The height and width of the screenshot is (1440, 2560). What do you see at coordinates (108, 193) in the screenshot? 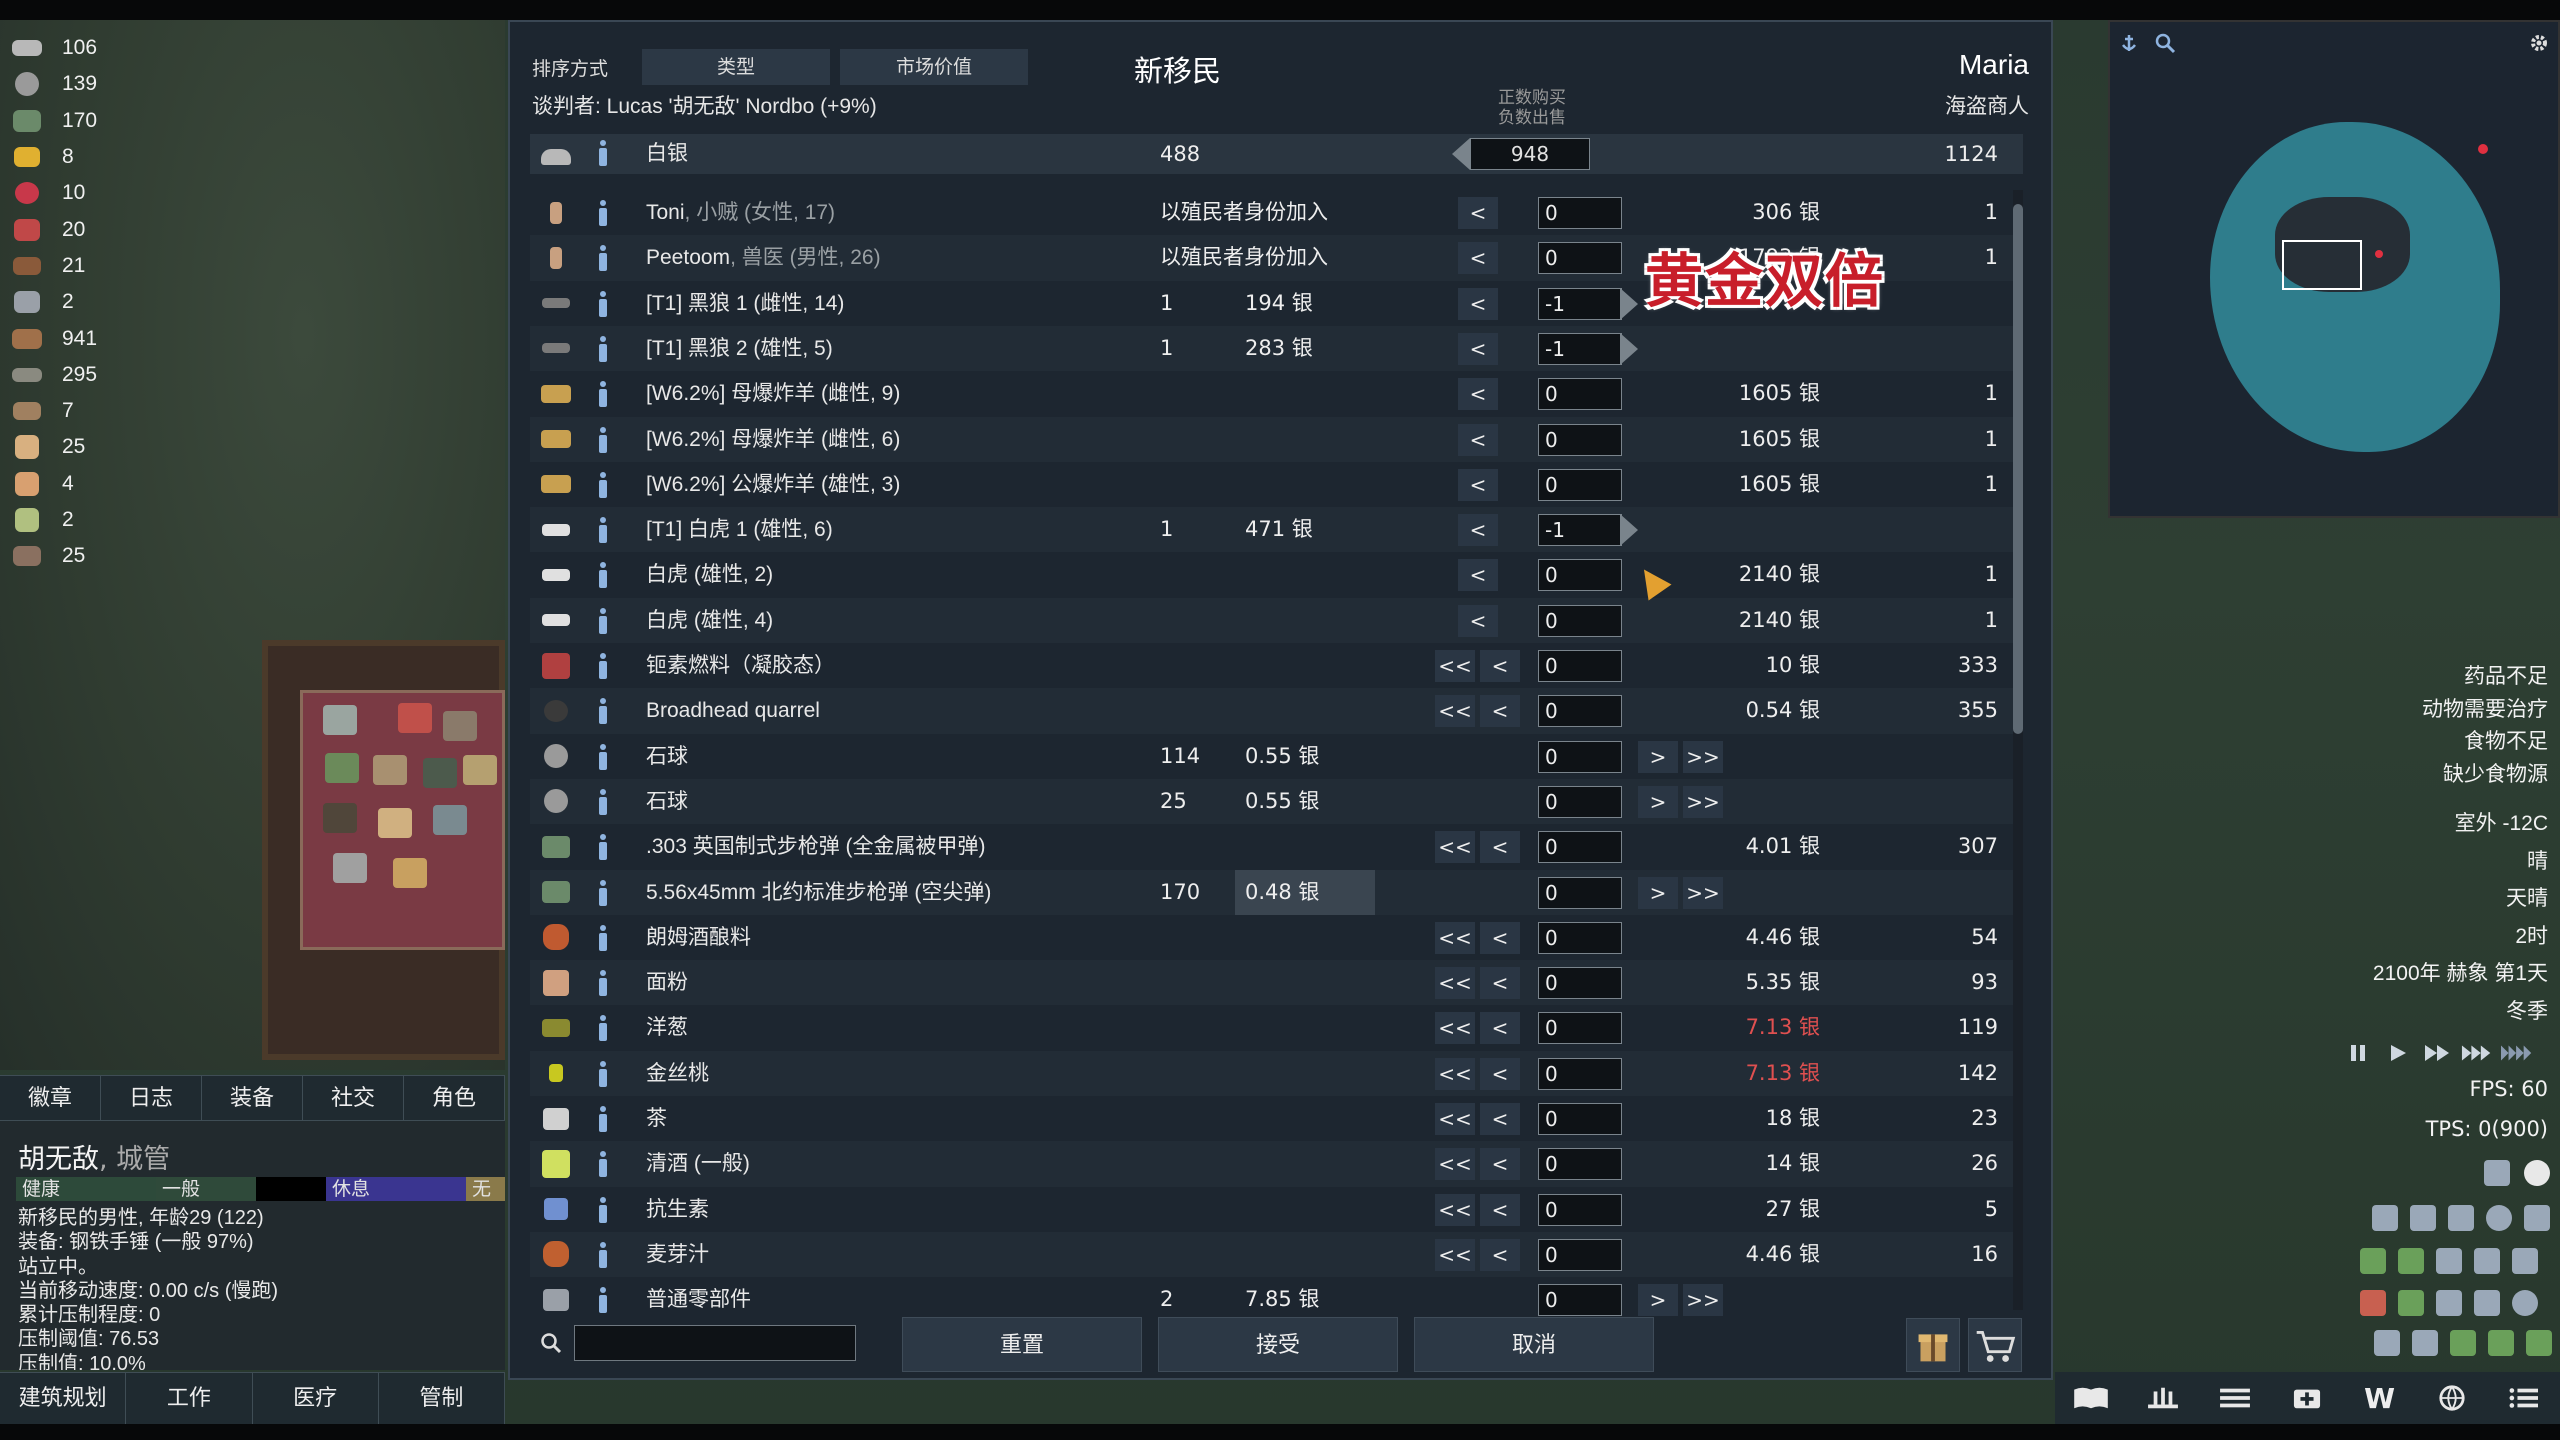
I see `resource-item: 10` at bounding box center [108, 193].